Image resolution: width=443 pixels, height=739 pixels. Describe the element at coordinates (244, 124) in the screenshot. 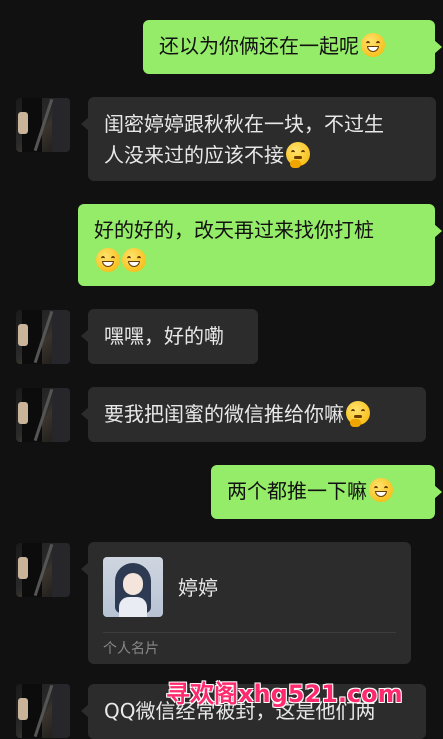

I see `message-text-line: 闺密婷婷跟秋秋在一块，不过生` at that location.